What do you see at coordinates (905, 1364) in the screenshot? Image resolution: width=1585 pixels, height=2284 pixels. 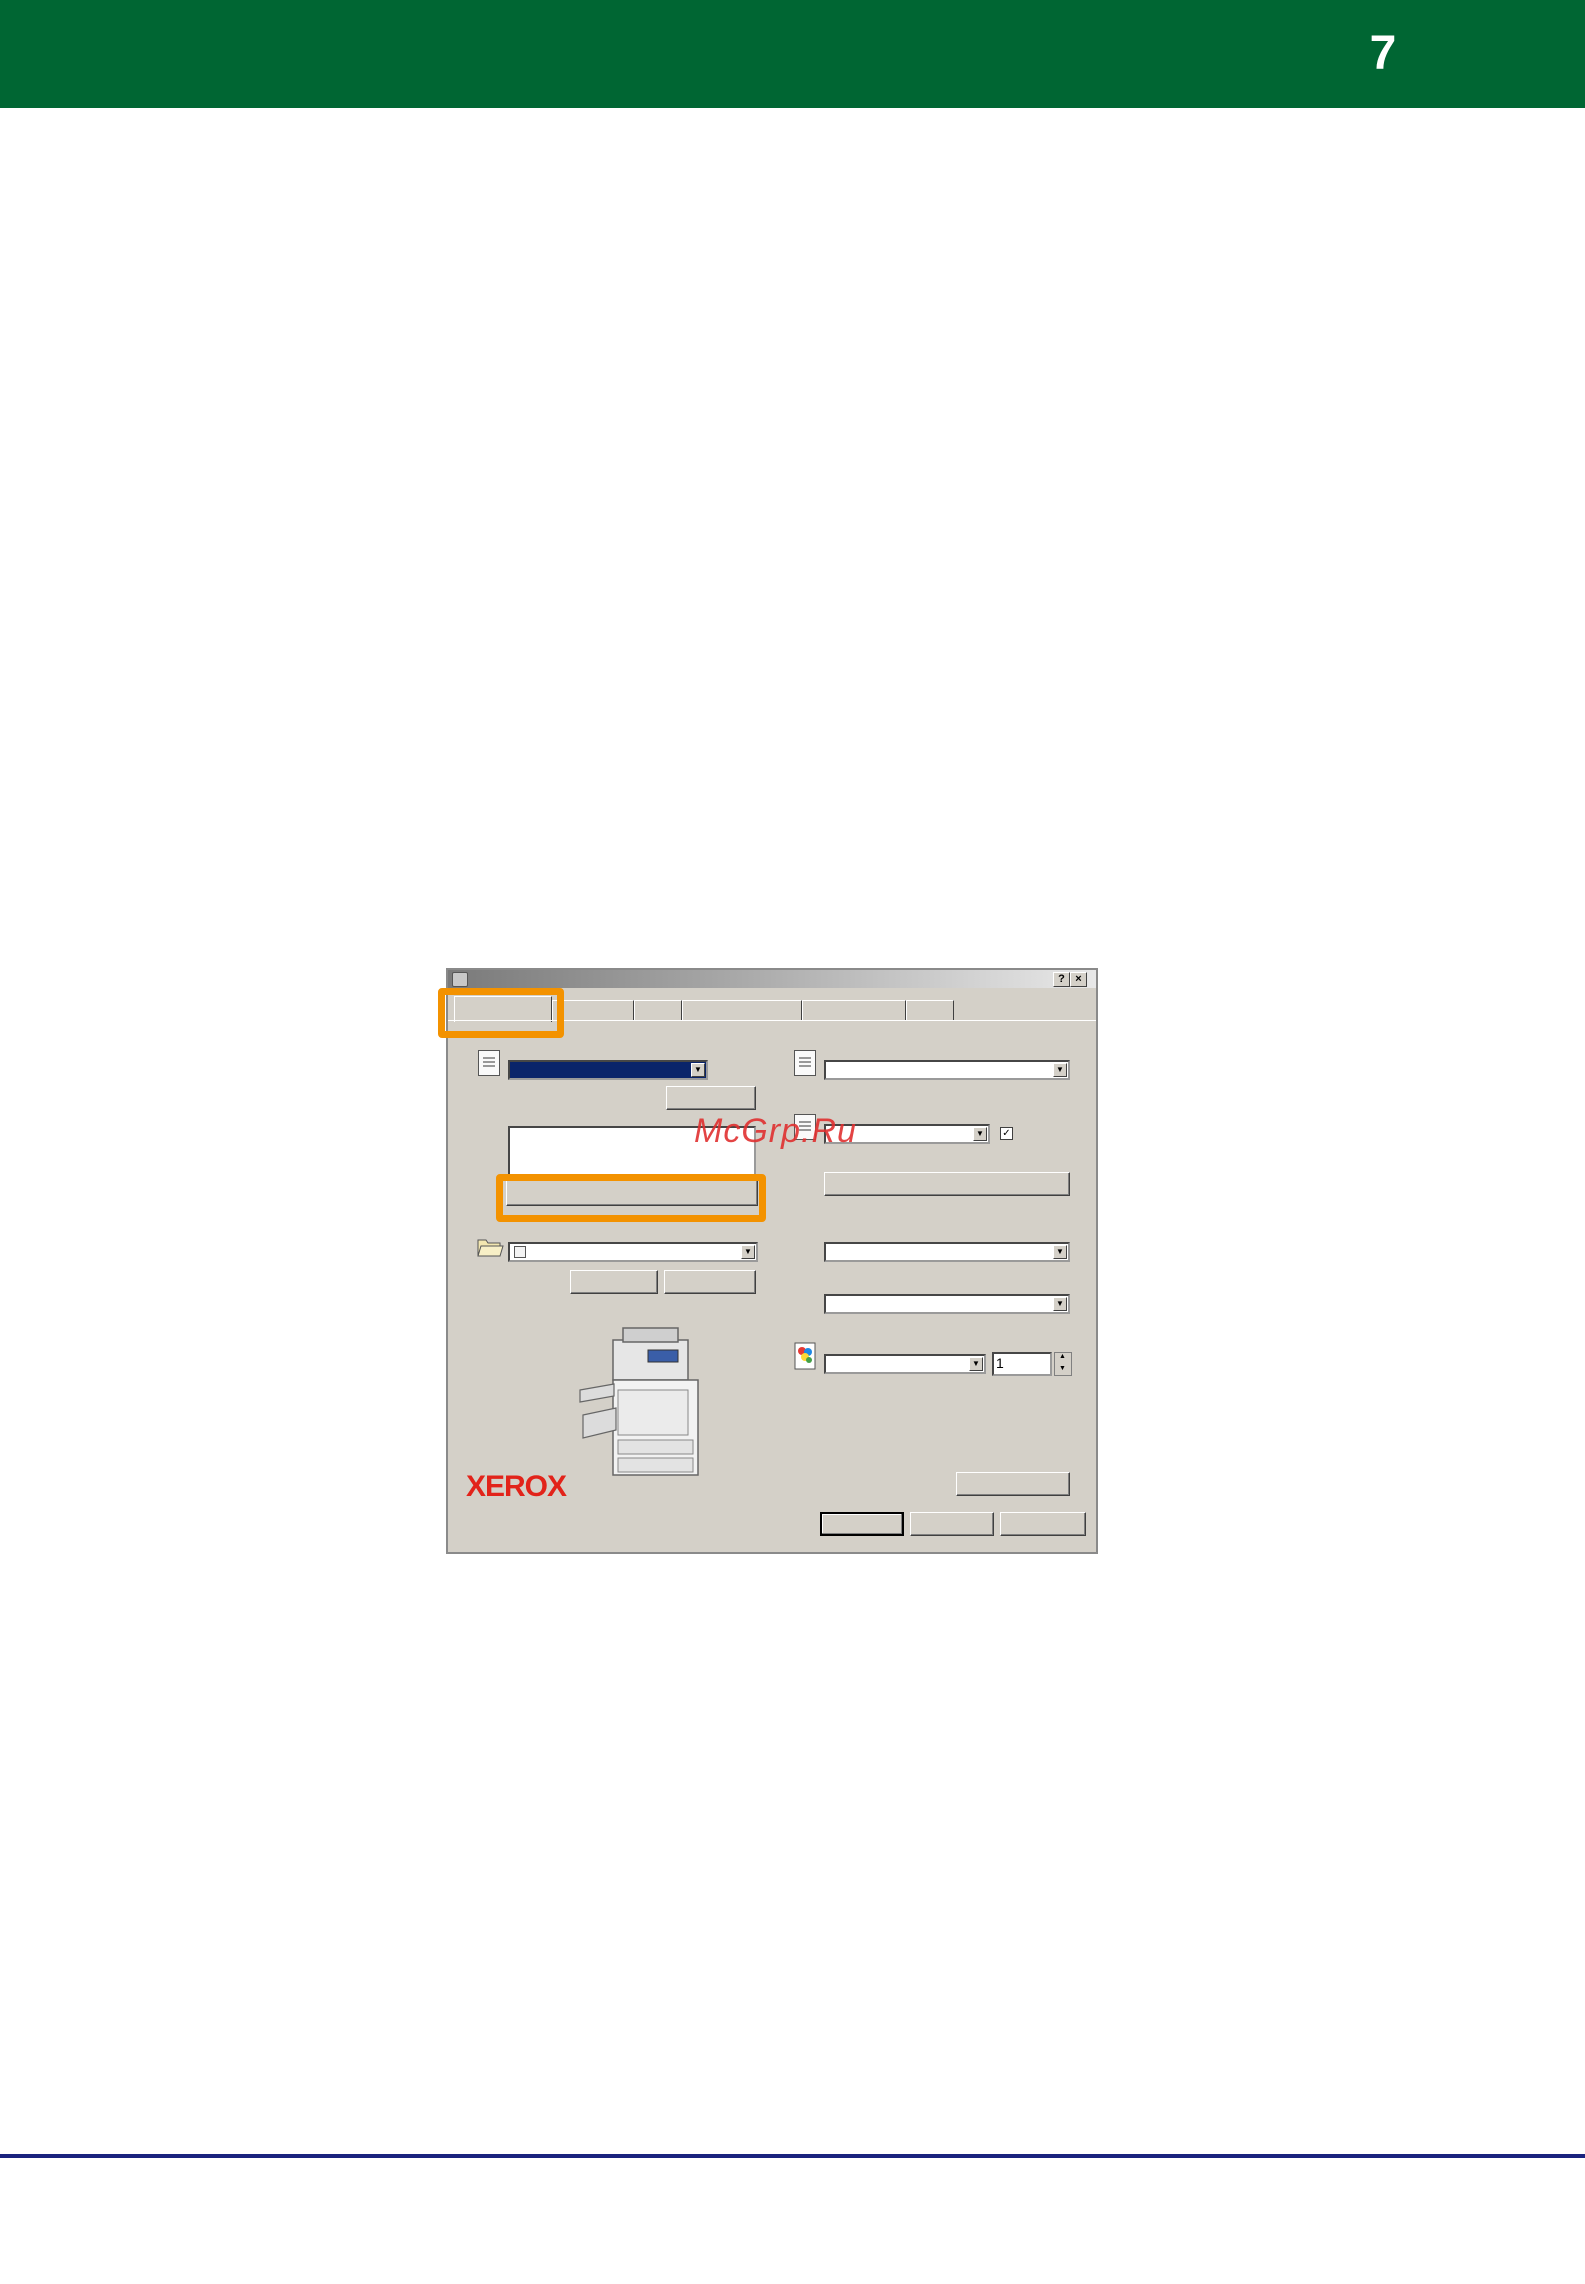 I see `color-mode-dropdown: ▼` at bounding box center [905, 1364].